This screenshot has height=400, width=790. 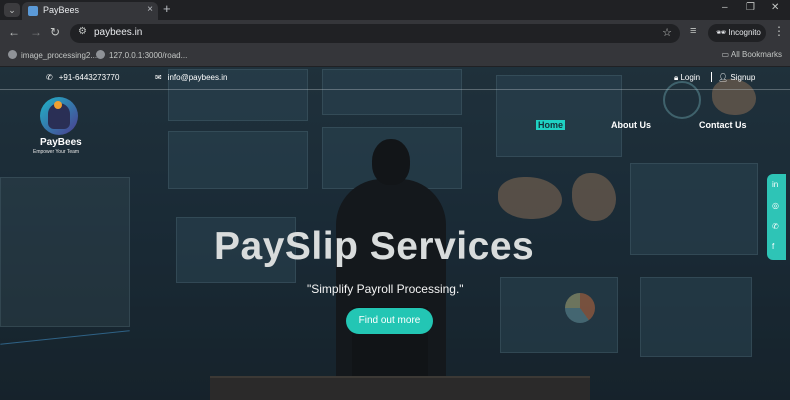 What do you see at coordinates (736, 77) in the screenshot?
I see `signup-link: 👤︎ Signup` at bounding box center [736, 77].